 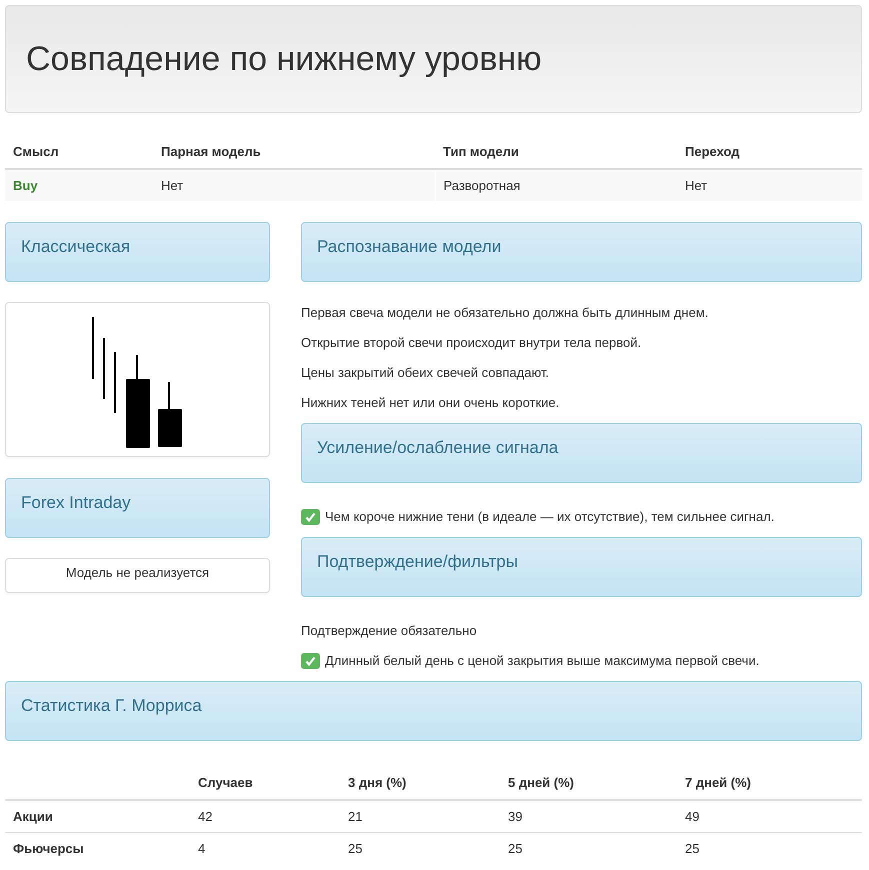 I want to click on checklist-text: Чем короче нижние тени (в идеале — их отсутствие), тем сильнее сигнал., so click(x=549, y=517).